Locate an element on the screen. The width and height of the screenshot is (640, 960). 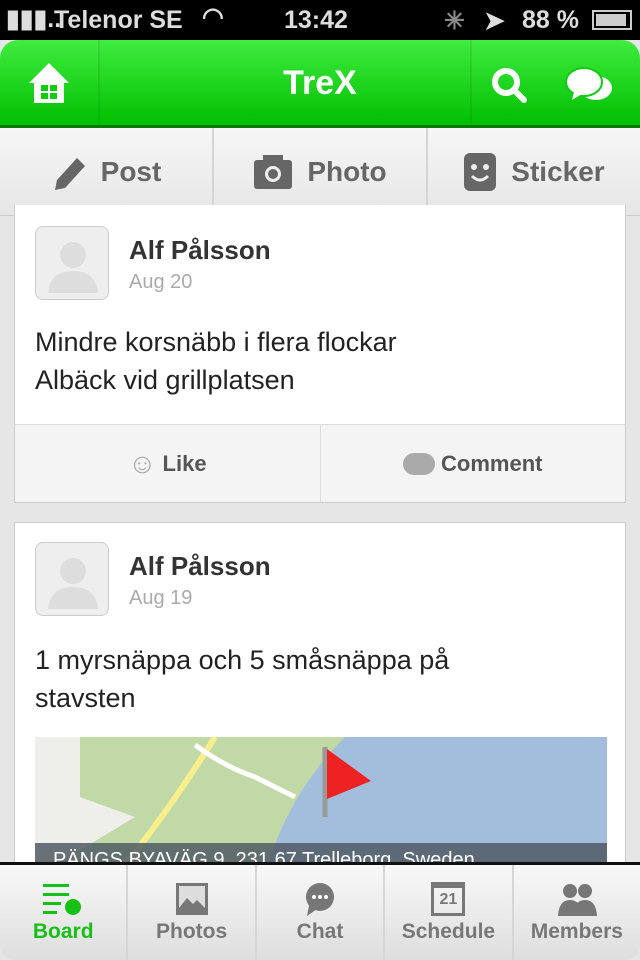
smiley-icon is located at coordinates (480, 171).